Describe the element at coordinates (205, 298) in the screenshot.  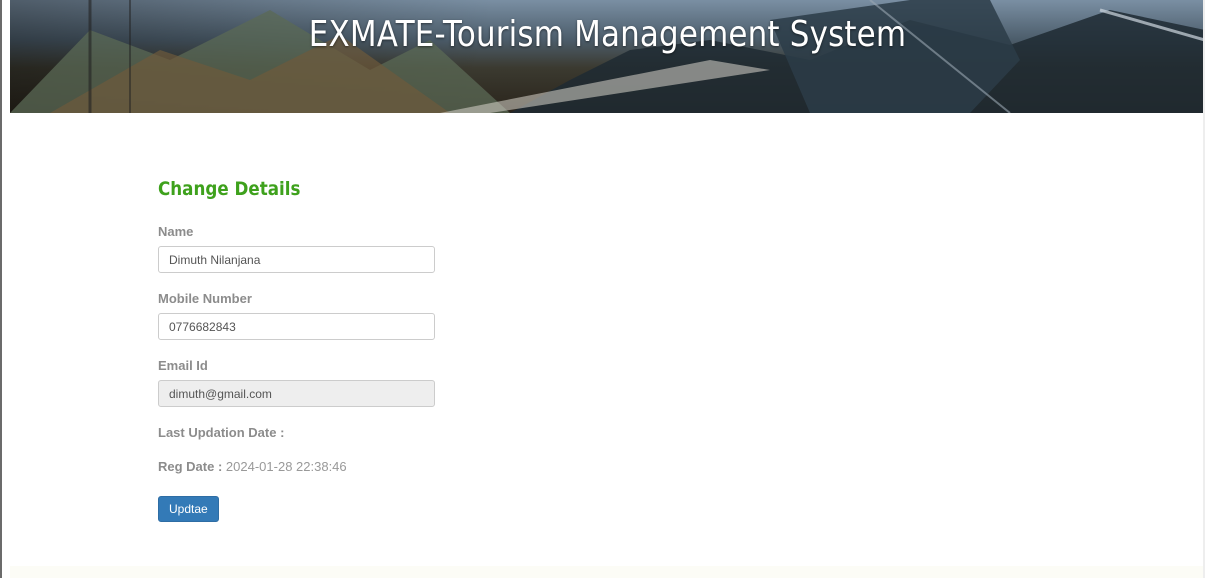
I see `mobile-number-label: Mobile Number` at that location.